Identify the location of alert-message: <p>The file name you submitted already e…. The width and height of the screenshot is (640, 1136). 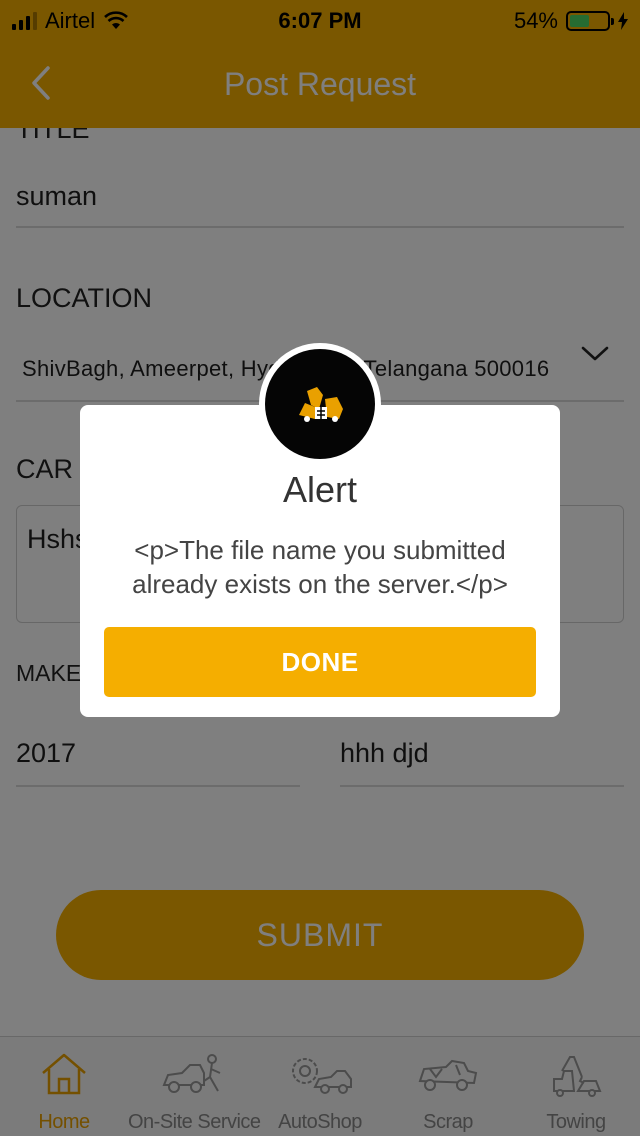
(320, 567).